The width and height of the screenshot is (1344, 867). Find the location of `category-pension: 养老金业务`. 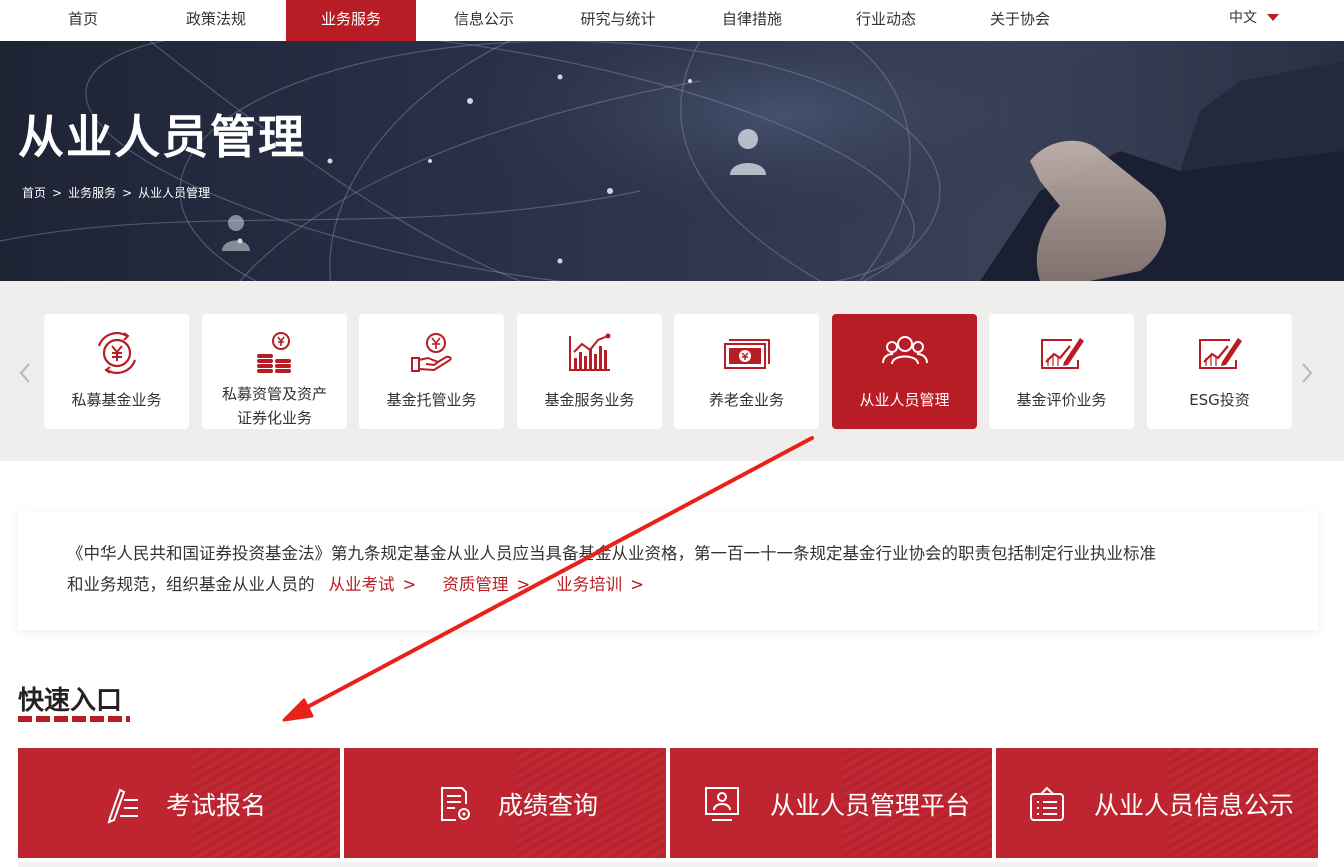

category-pension: 养老金业务 is located at coordinates (746, 371).